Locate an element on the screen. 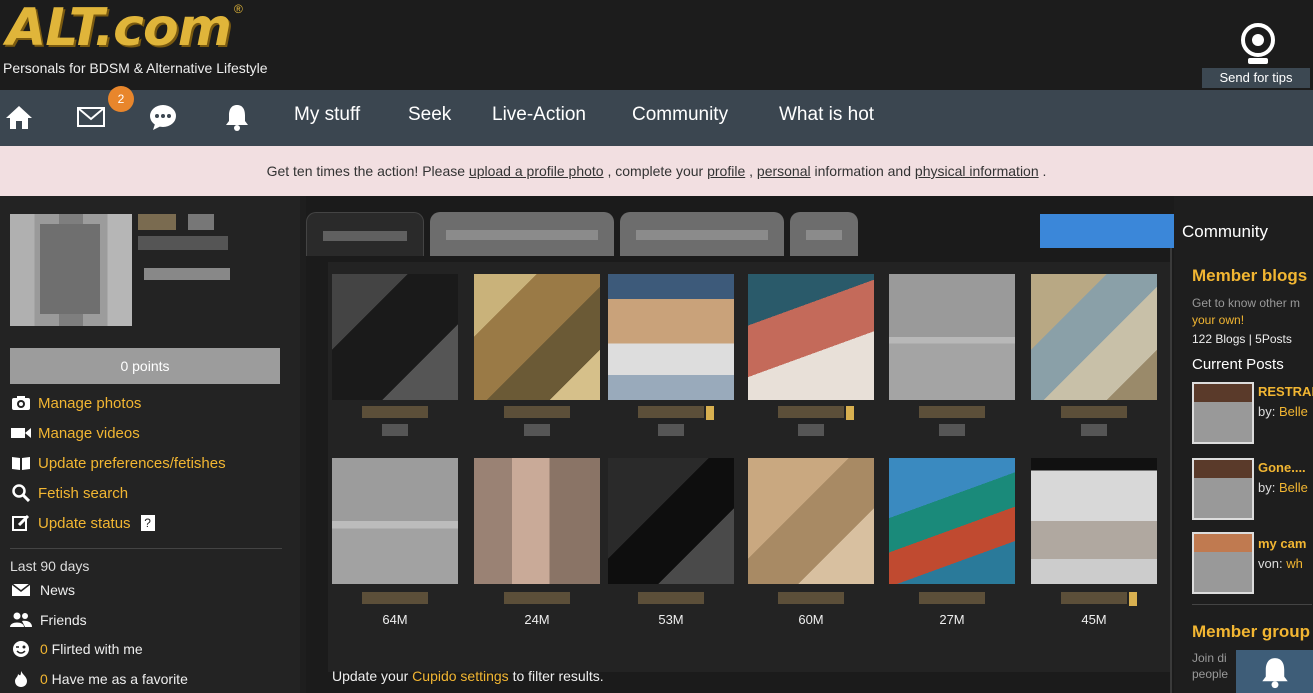 The width and height of the screenshot is (1313, 693). news-link: News is located at coordinates (42, 590).